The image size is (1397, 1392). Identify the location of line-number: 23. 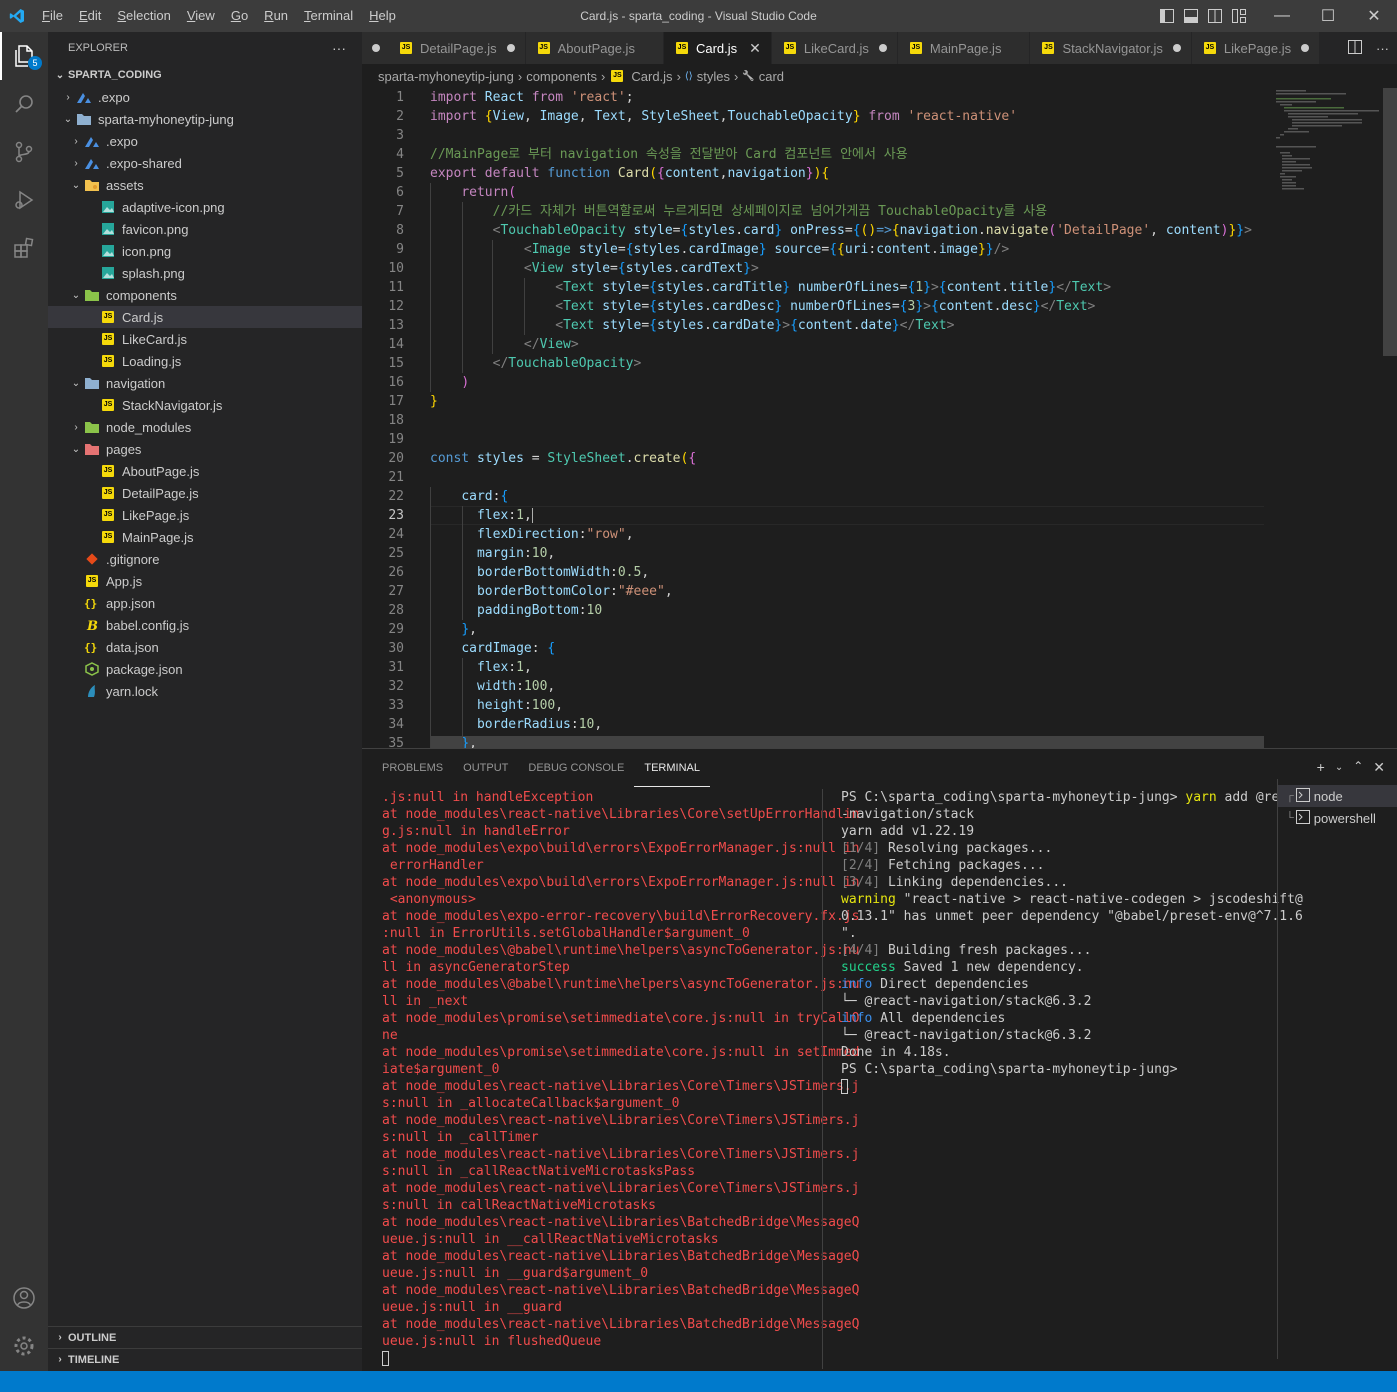
(396, 515).